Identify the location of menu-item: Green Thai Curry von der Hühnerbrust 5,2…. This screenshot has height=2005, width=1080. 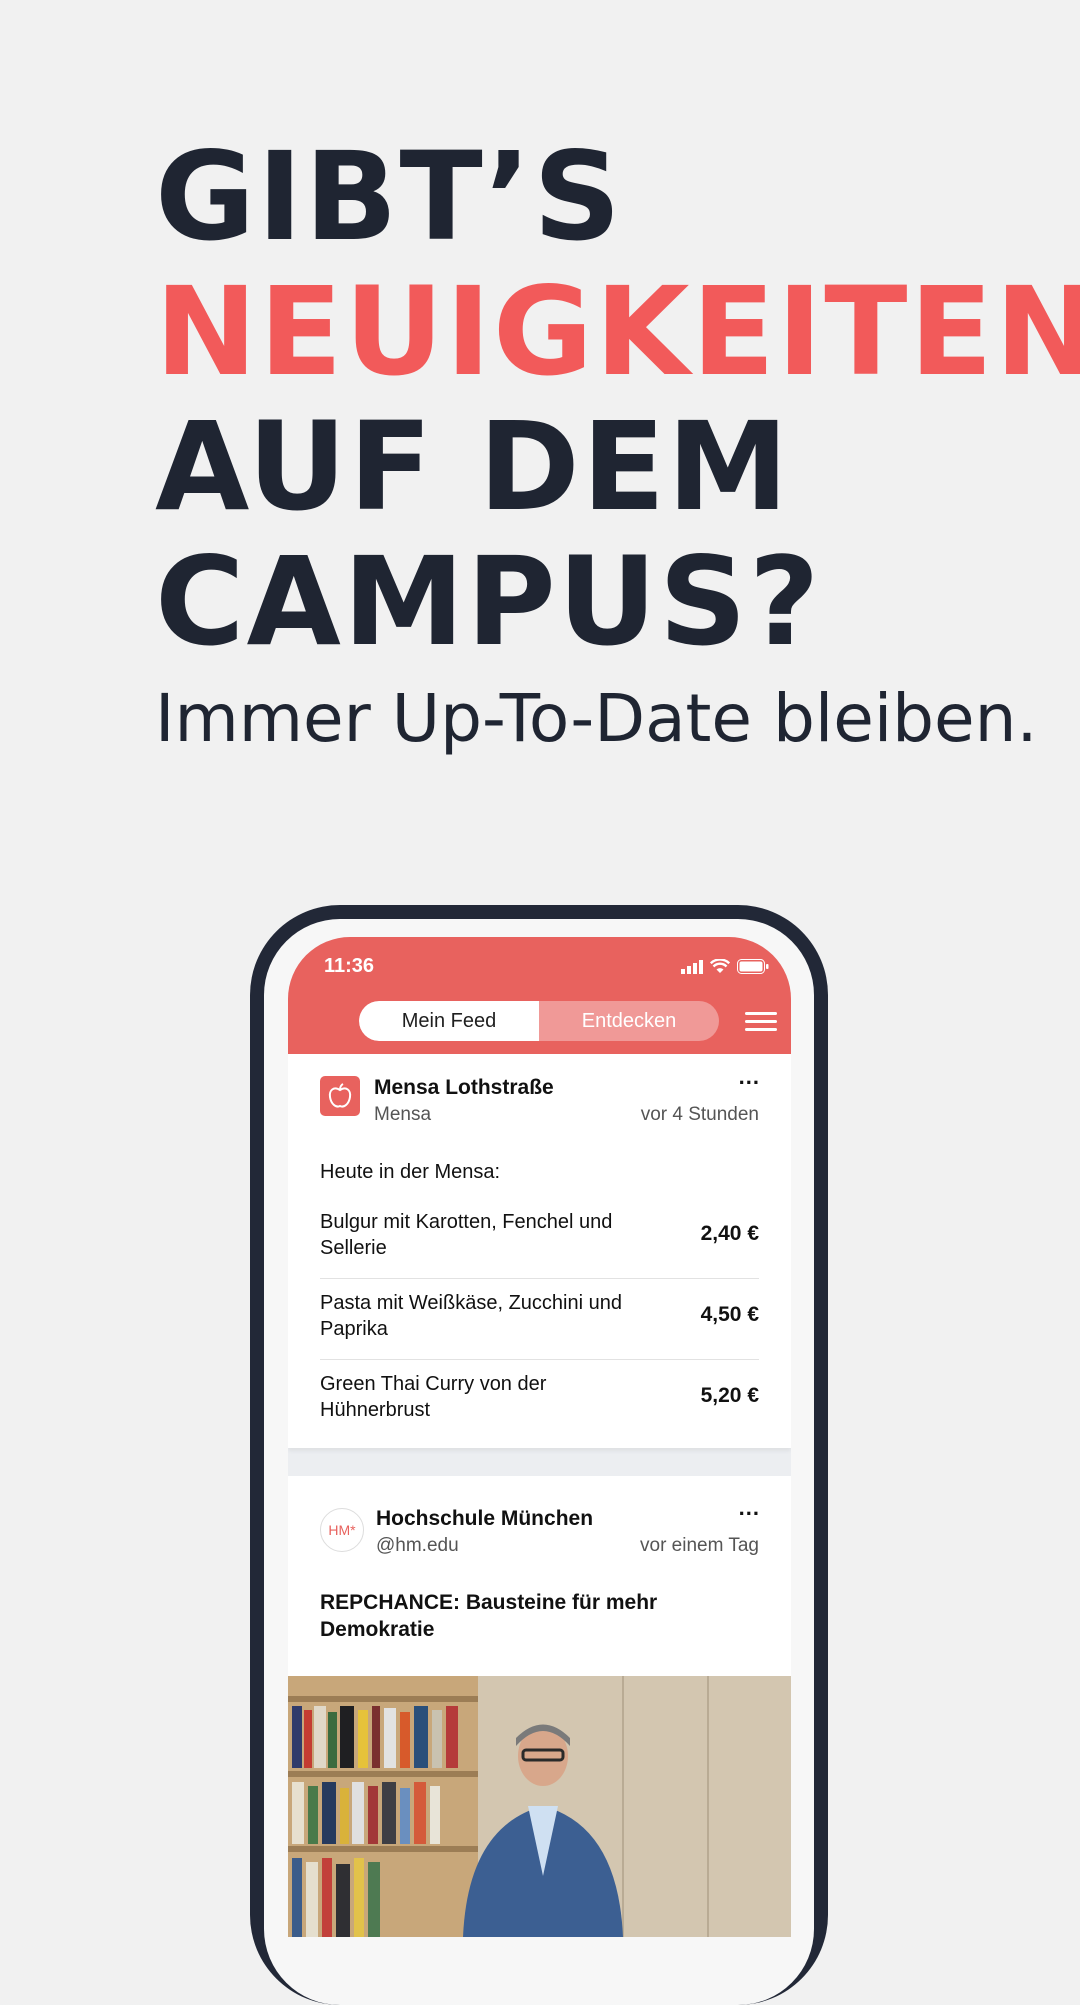
(539, 1400).